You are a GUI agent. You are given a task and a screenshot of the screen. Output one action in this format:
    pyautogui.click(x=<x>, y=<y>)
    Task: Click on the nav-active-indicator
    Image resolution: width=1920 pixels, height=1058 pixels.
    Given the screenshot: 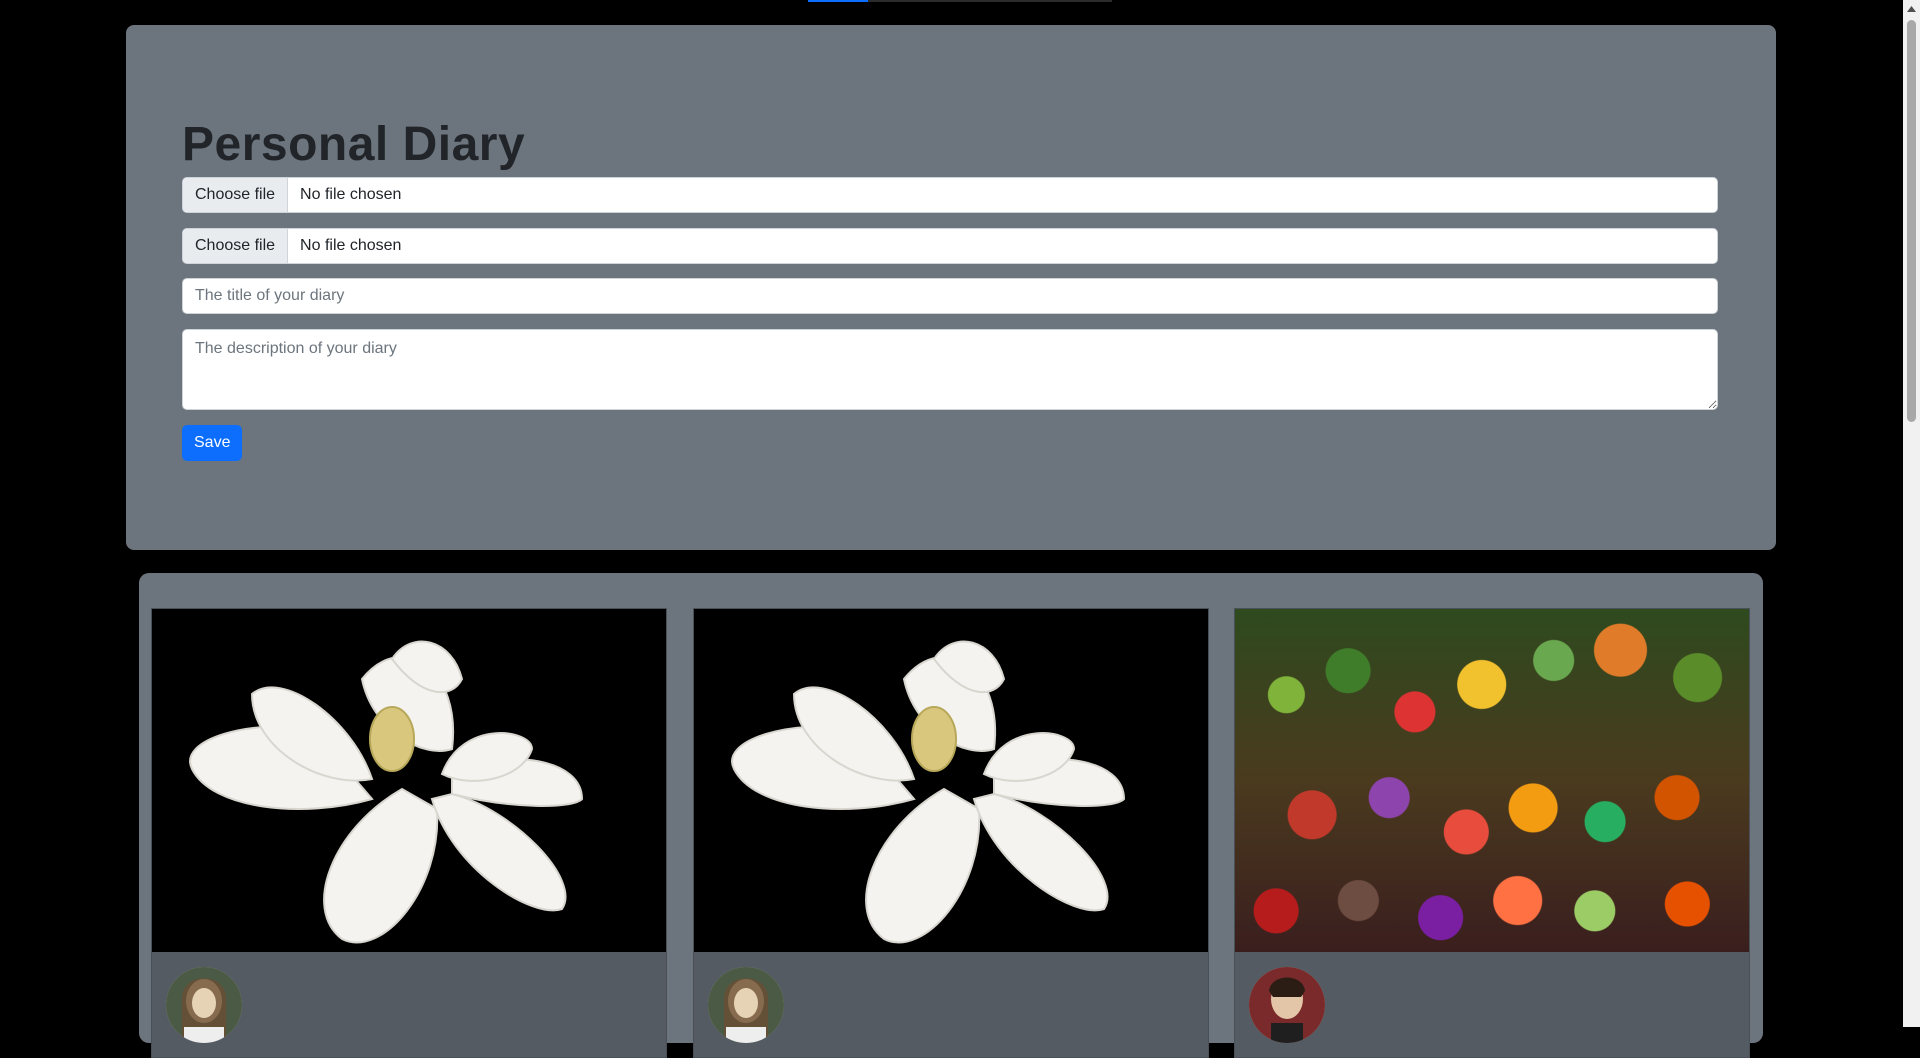 What is the action you would take?
    pyautogui.click(x=838, y=1)
    